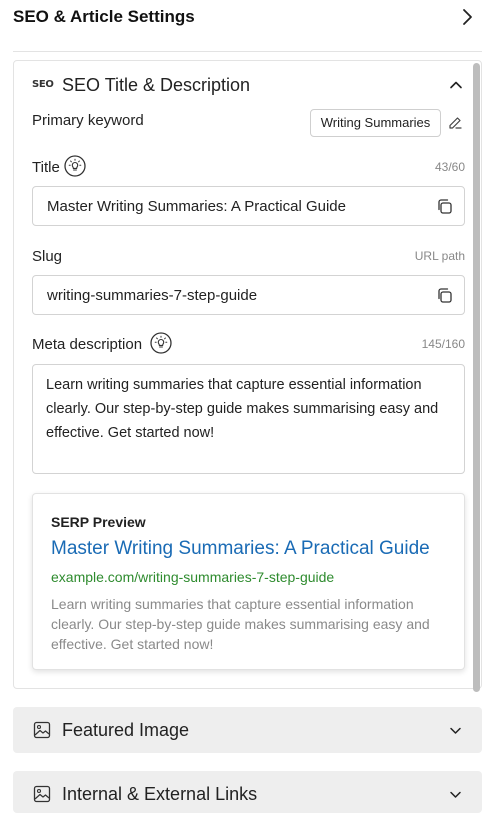 This screenshot has width=492, height=821. Describe the element at coordinates (247, 51) in the screenshot. I see `header-divider` at that location.